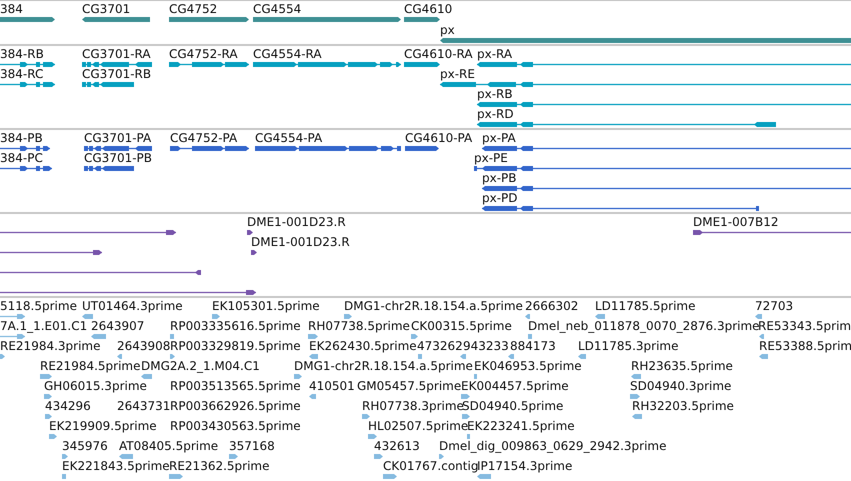  What do you see at coordinates (804, 326) in the screenshot?
I see `est-label: RE53343.5prim` at bounding box center [804, 326].